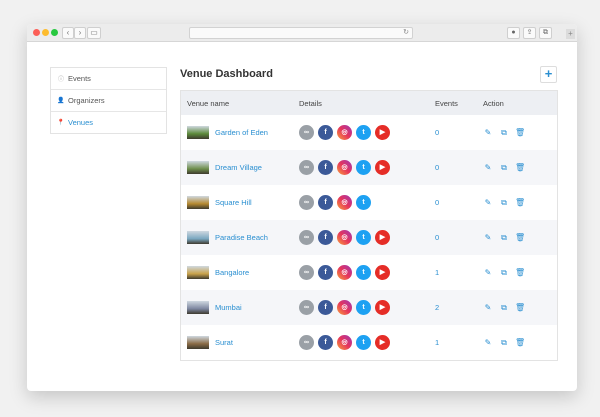 The image size is (600, 417). Describe the element at coordinates (406, 33) in the screenshot. I see `reload-icon: ↻` at that location.